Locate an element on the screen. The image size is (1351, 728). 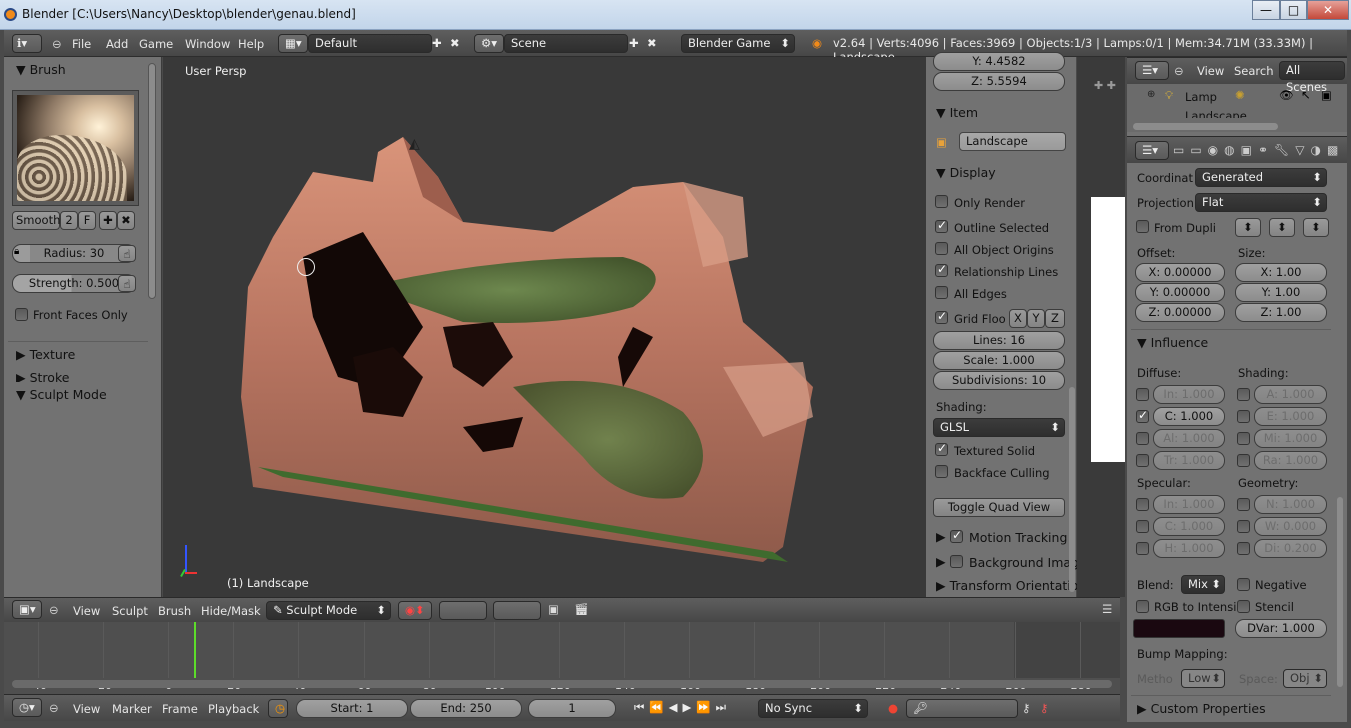
item-panel-header: ▼ Item is located at coordinates (957, 112).